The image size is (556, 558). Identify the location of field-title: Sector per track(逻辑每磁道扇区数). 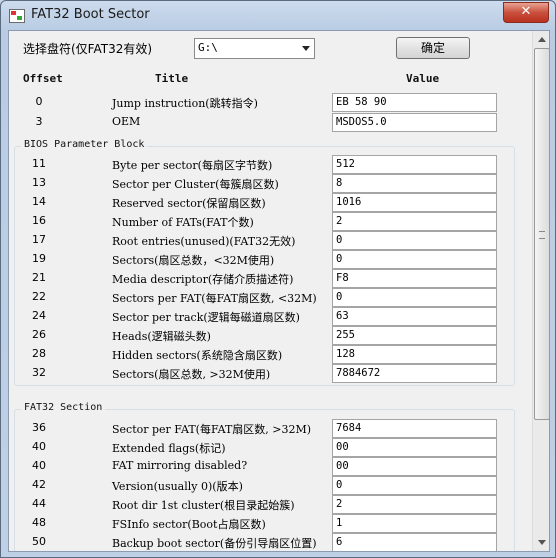
(206, 317).